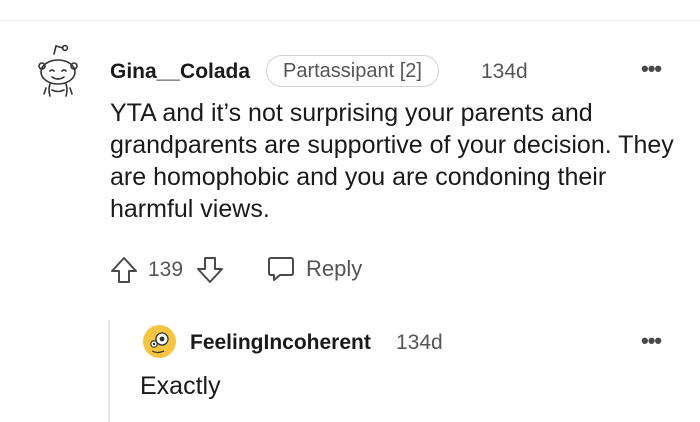 The height and width of the screenshot is (422, 700). I want to click on user-flair-badge: Partassipant [2], so click(352, 71).